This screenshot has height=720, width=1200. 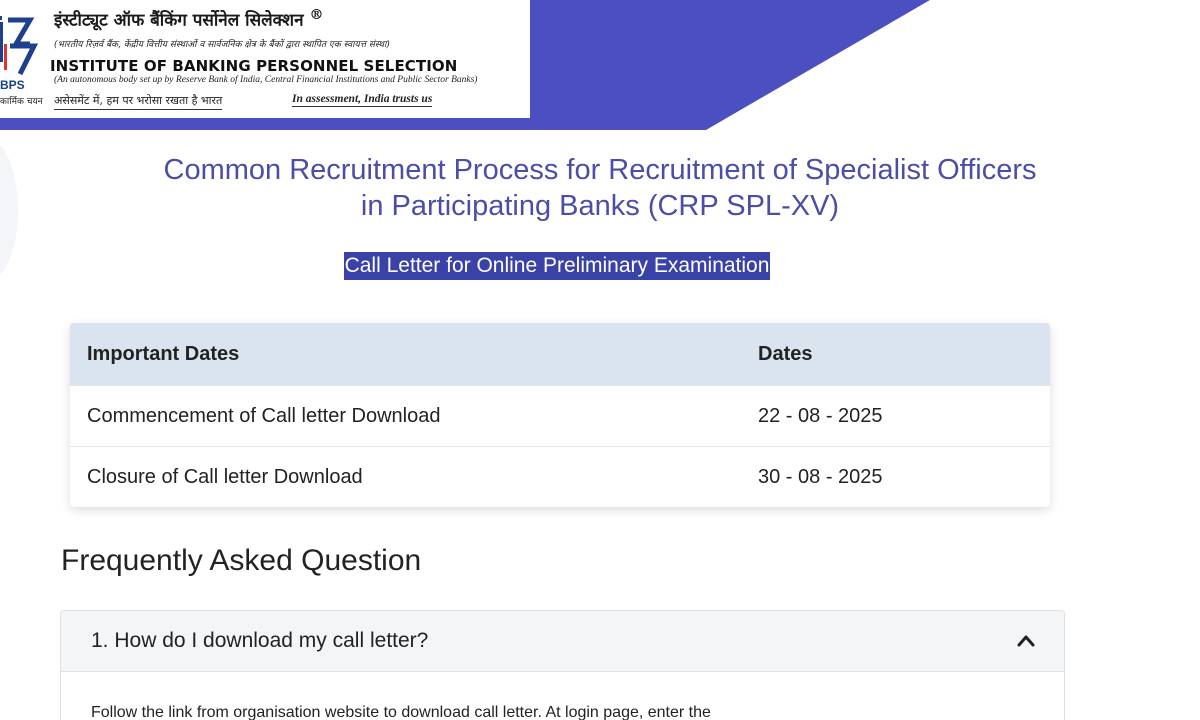 What do you see at coordinates (241, 560) in the screenshot?
I see `faq-heading: Frequently Asked Question` at bounding box center [241, 560].